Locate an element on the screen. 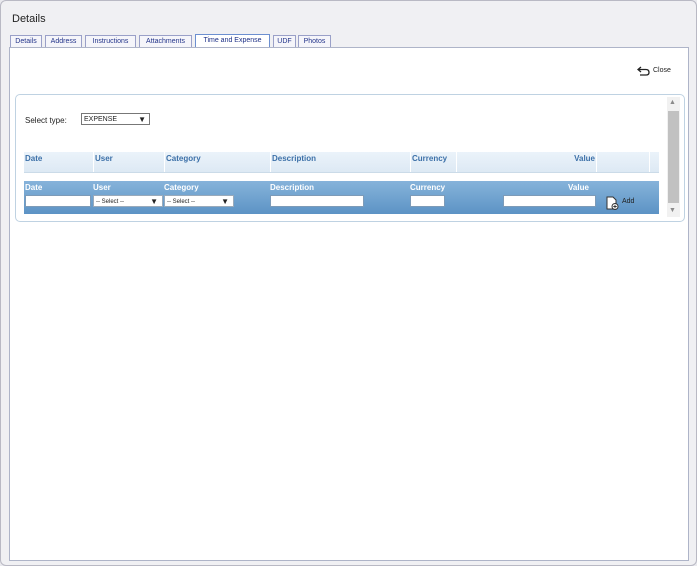  form-label-user: User is located at coordinates (102, 187).